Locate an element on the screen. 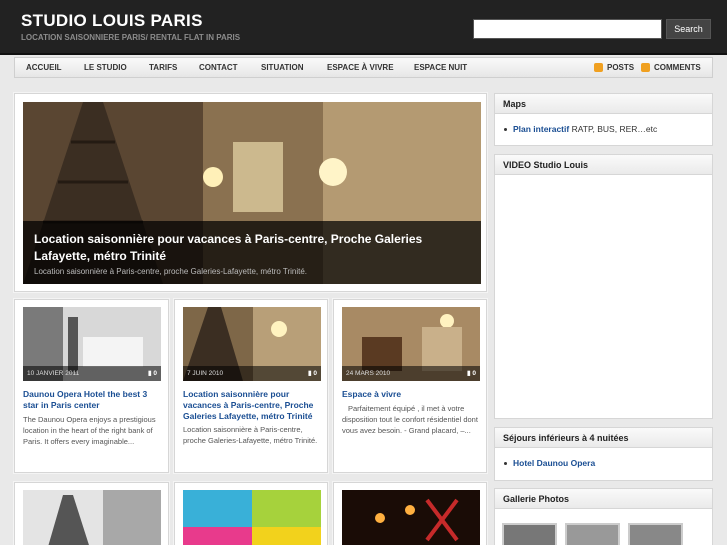 This screenshot has width=727, height=545. post-title: Espace à vivre is located at coordinates (410, 394).